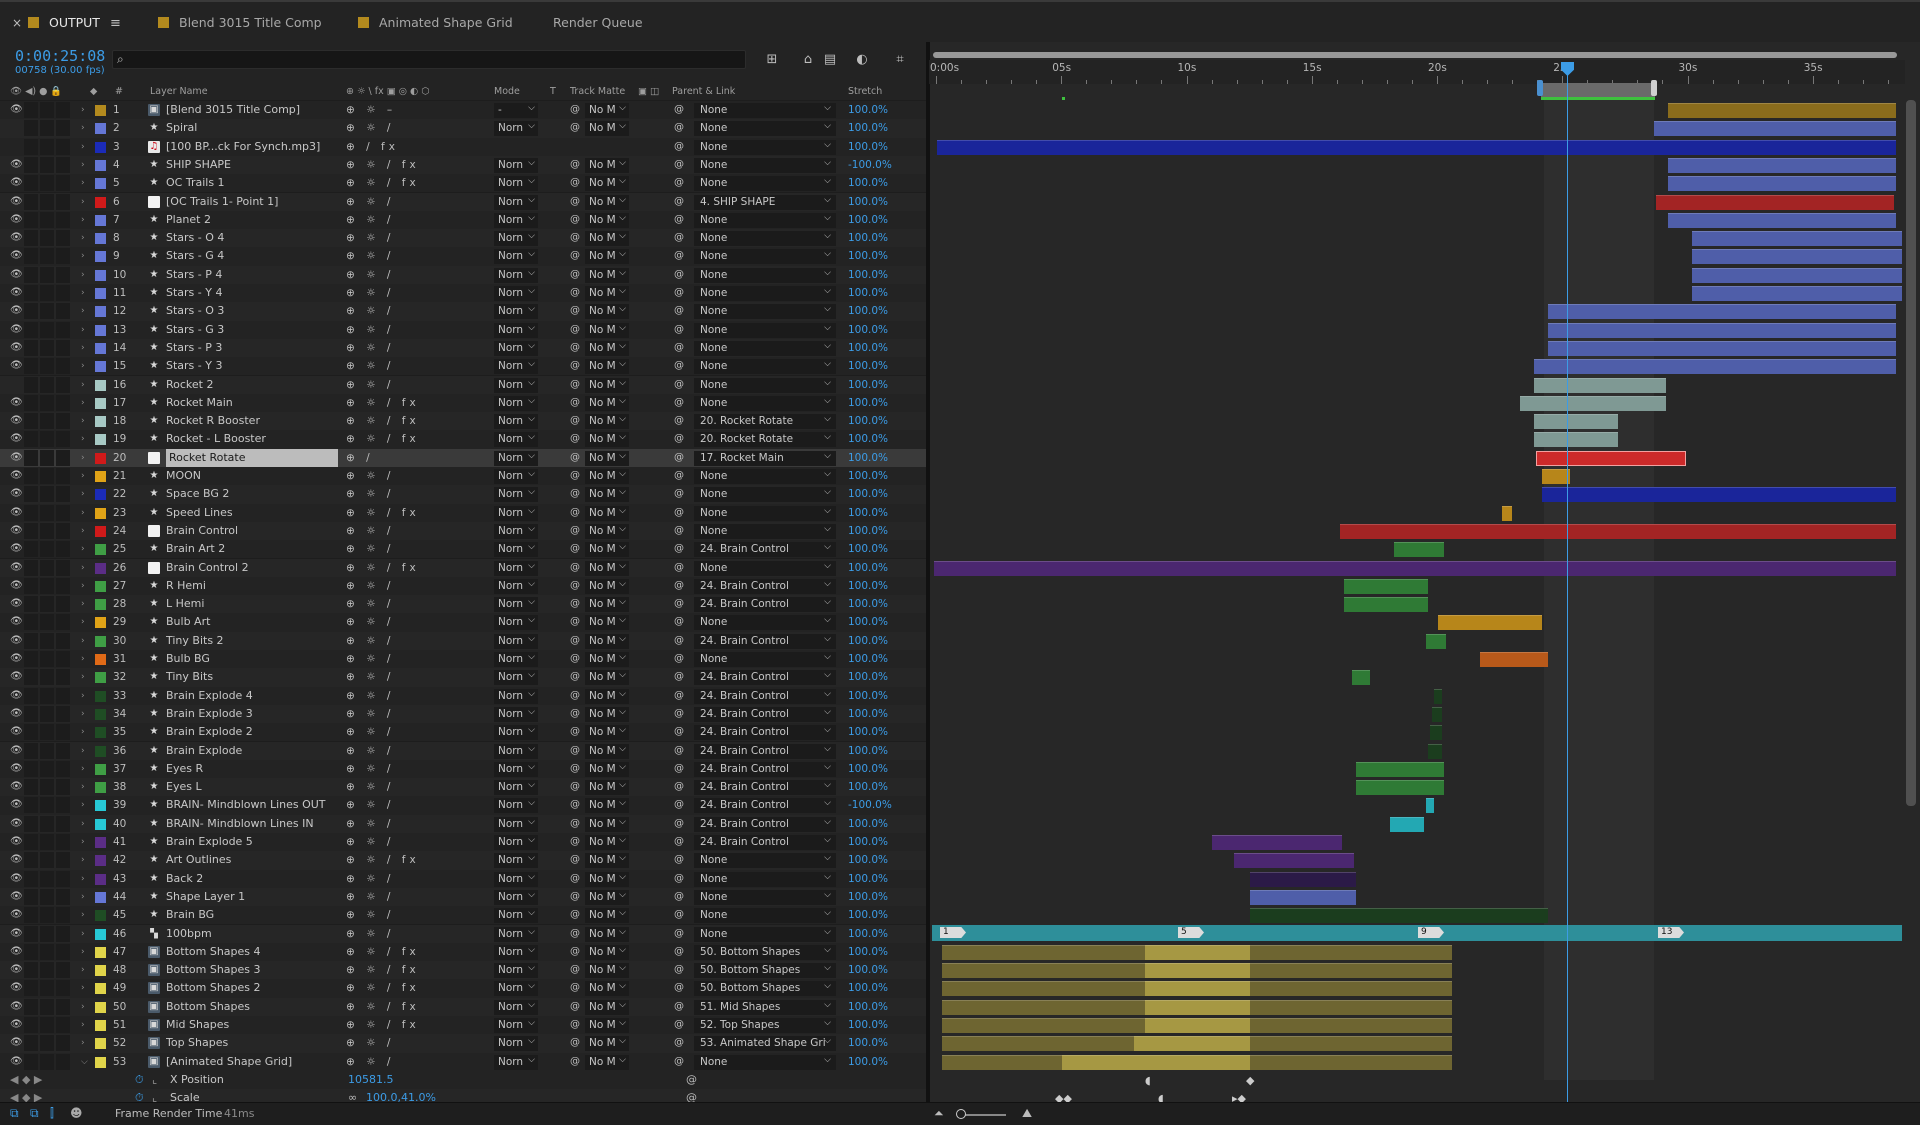 Image resolution: width=1920 pixels, height=1125 pixels. I want to click on layer-name: Eyes L, so click(252, 787).